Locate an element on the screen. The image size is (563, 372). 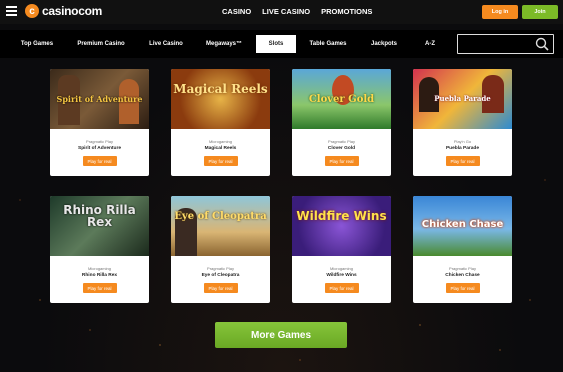
main-nav: CASINO LIVE CASINO PROMOTIONS is located at coordinates (297, 11).